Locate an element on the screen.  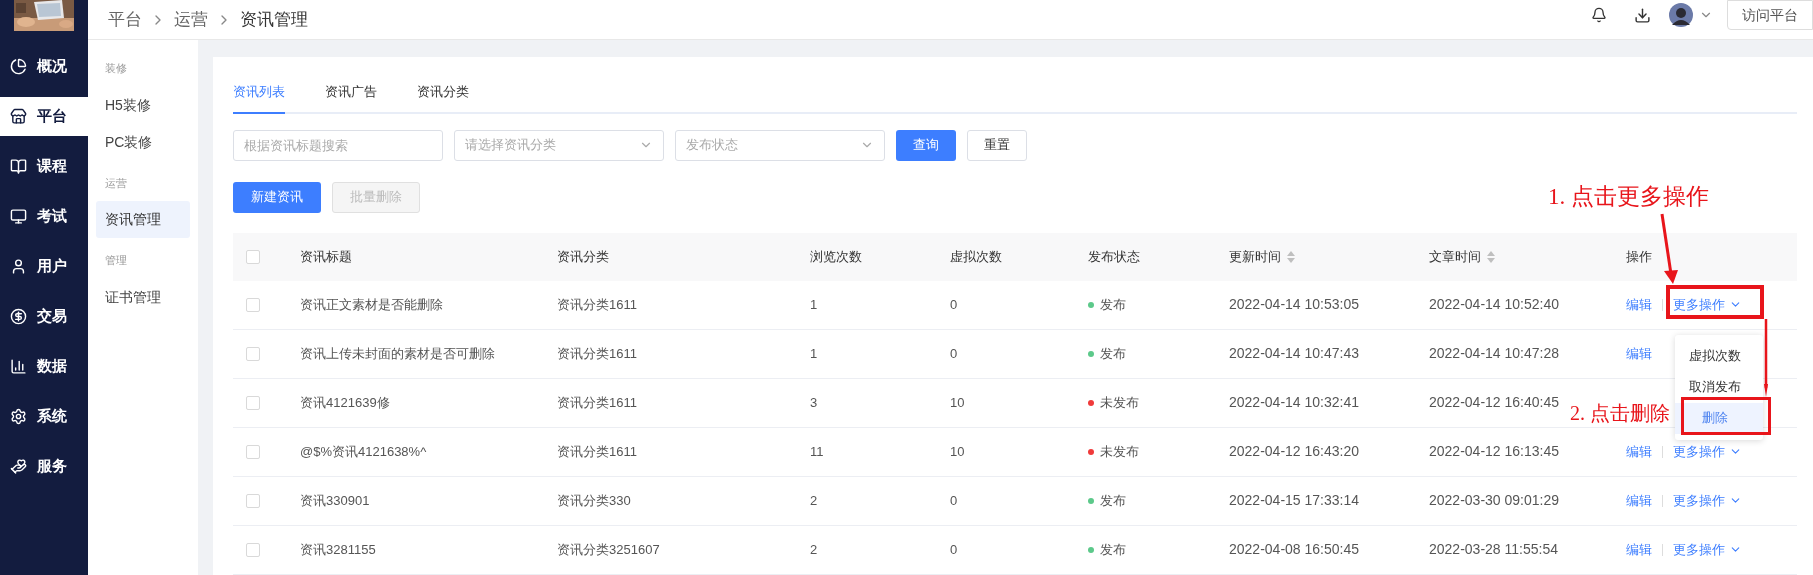
table-cell-text: 2022-04-14 10:47:28 is located at coordinates (1494, 353).